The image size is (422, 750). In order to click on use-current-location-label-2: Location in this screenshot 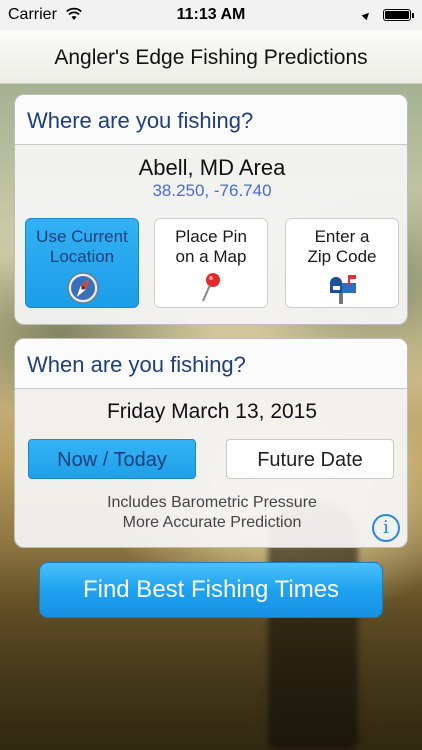, I will do `click(82, 256)`.